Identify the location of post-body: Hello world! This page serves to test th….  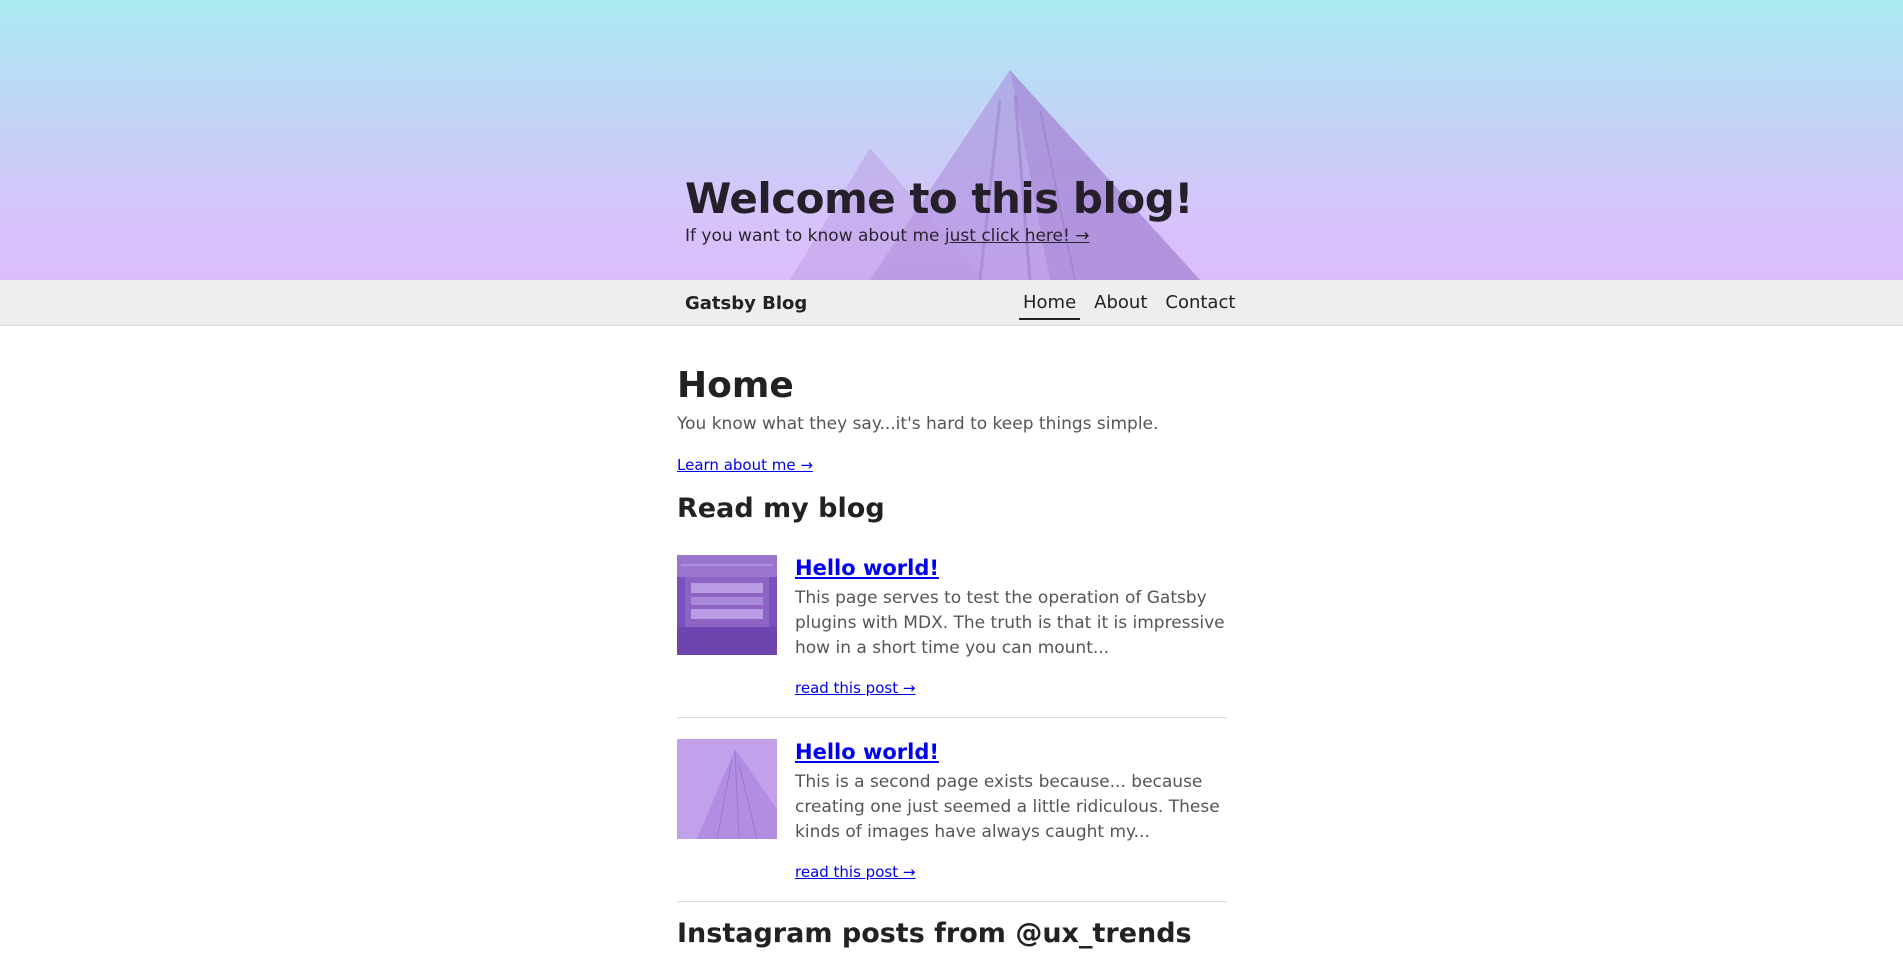
(1011, 626).